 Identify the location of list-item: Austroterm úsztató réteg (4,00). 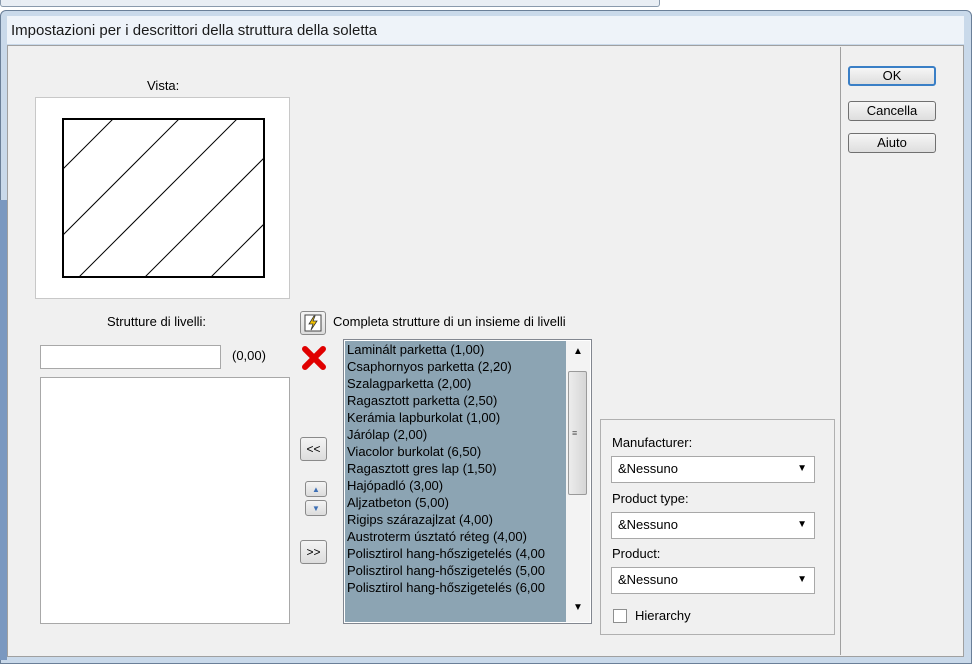
(455, 536).